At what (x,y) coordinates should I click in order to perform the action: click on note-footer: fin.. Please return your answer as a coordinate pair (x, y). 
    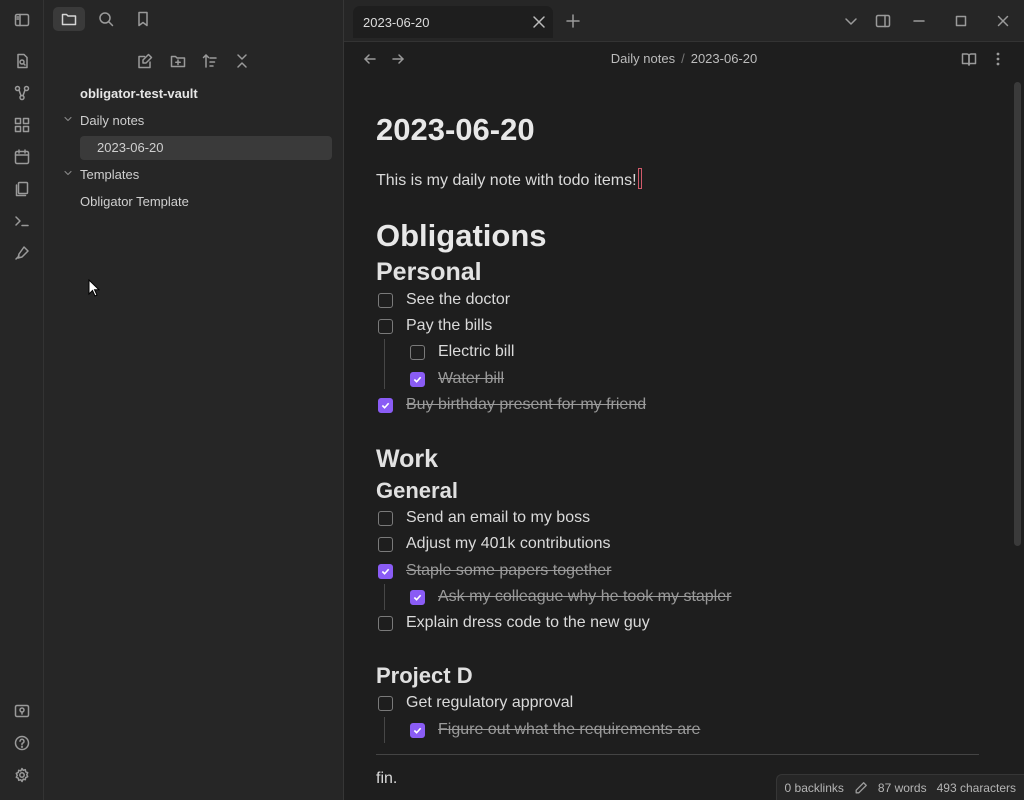
    Looking at the image, I should click on (387, 778).